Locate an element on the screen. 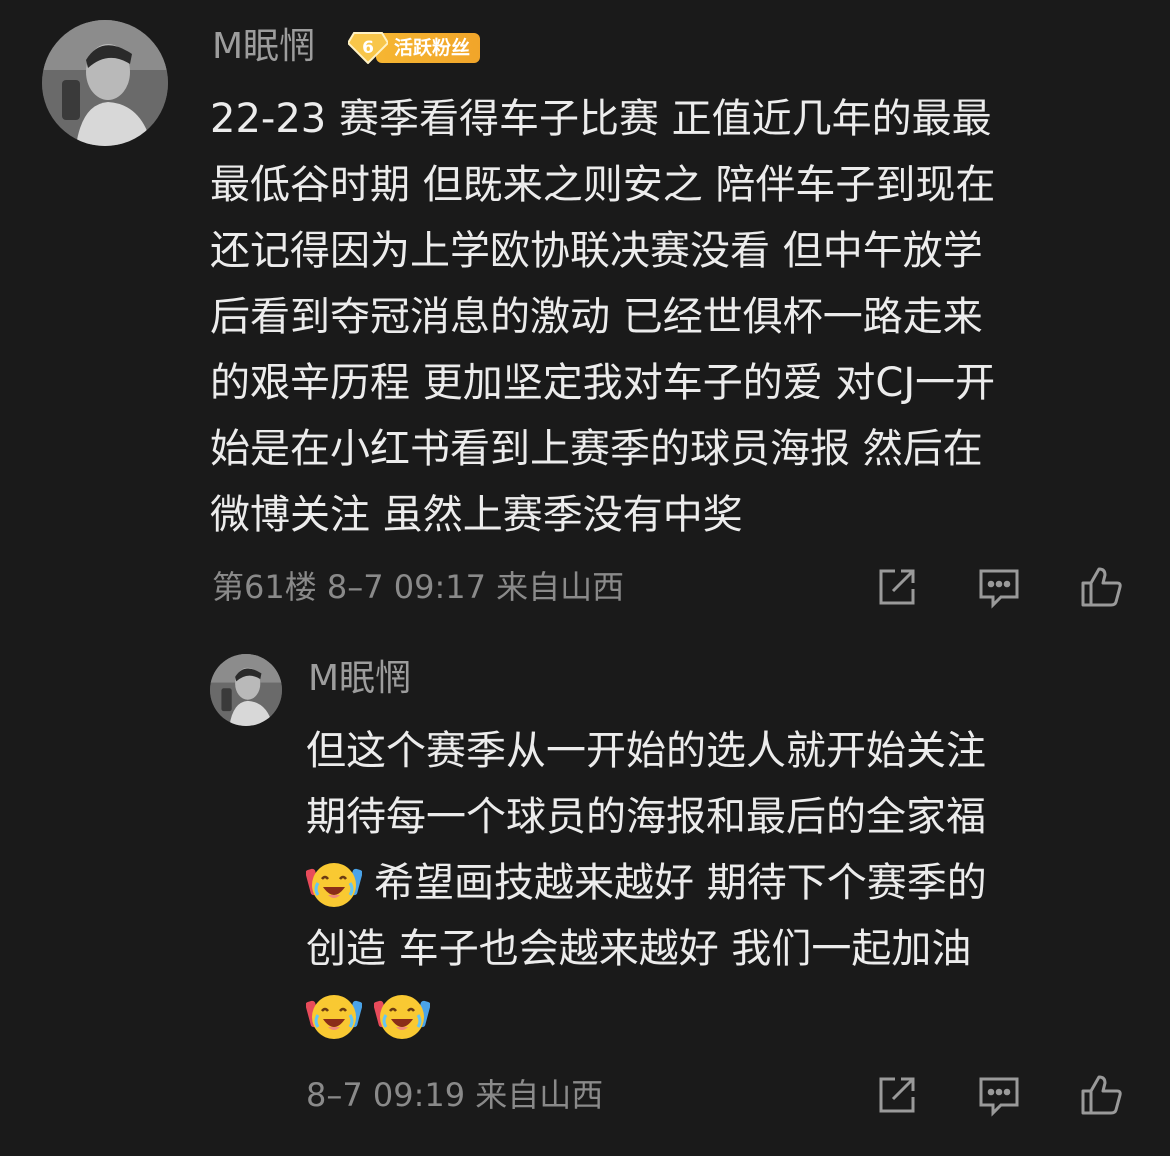 The height and width of the screenshot is (1156, 1170). comment-line: 后看到夺冠消息的激动 已经世俱杯一路走来 is located at coordinates (596, 317).